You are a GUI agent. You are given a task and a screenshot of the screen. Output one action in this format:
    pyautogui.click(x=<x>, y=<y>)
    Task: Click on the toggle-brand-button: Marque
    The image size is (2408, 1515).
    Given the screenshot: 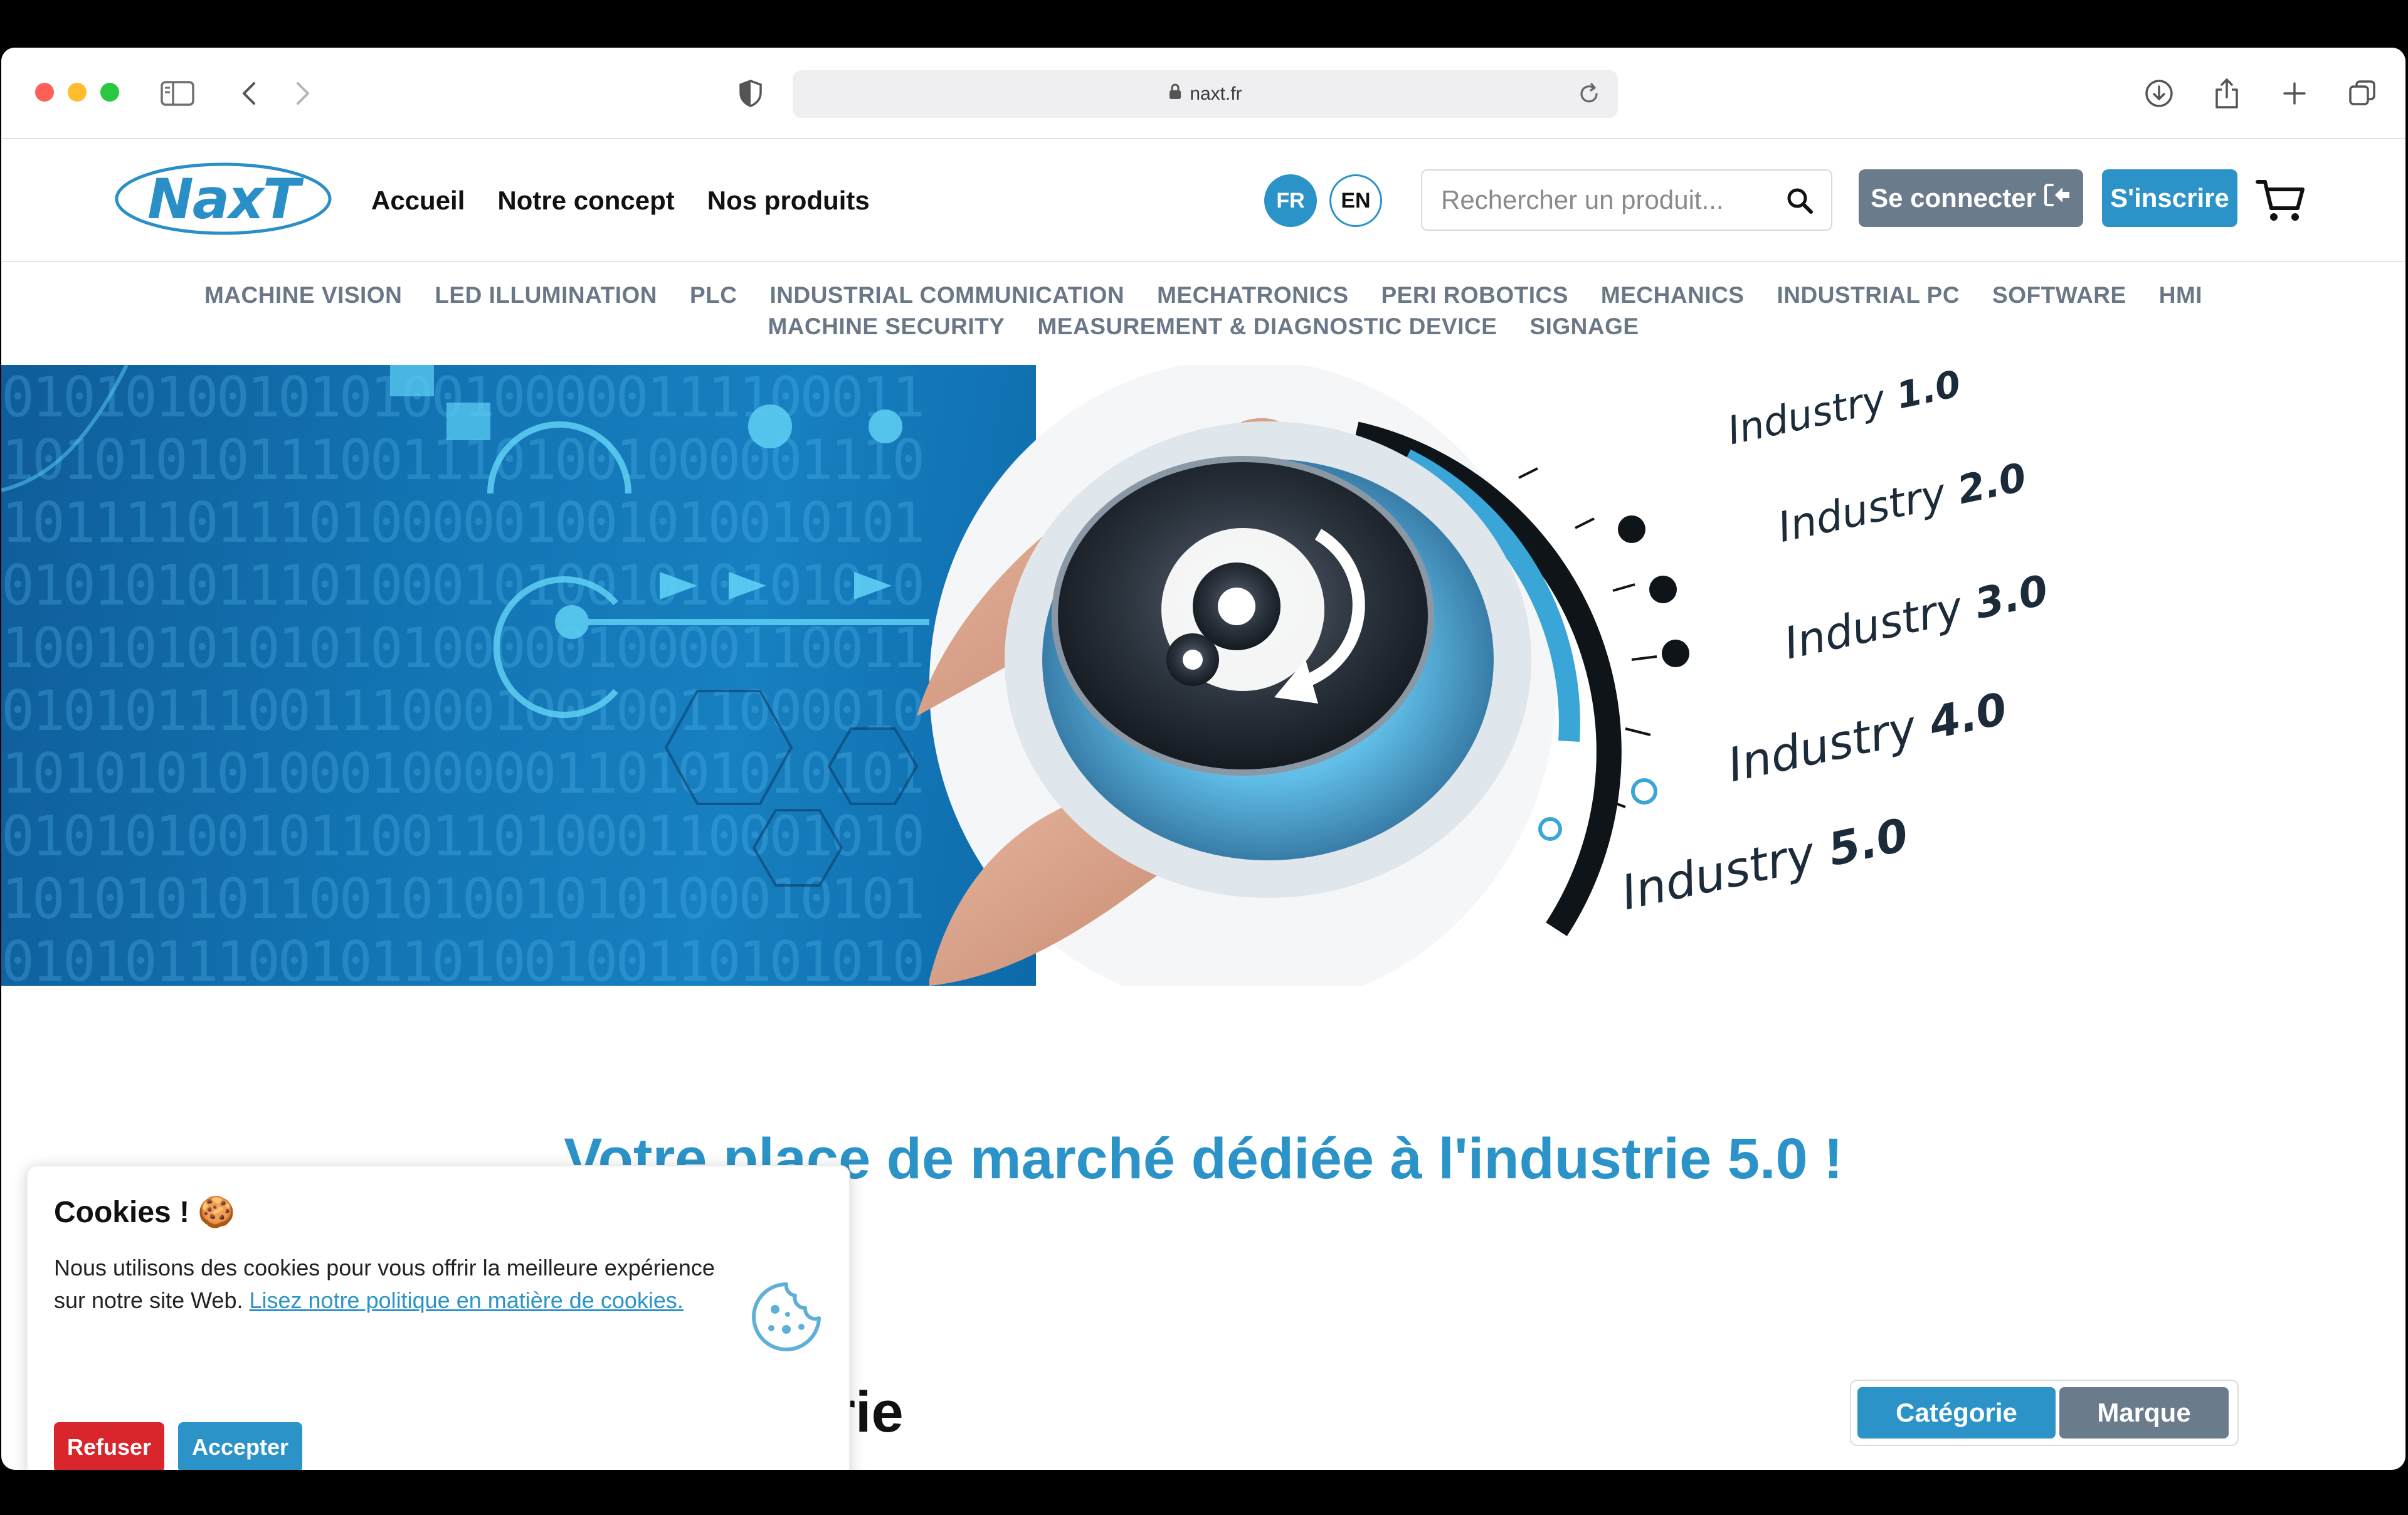 What is the action you would take?
    pyautogui.click(x=2144, y=1412)
    